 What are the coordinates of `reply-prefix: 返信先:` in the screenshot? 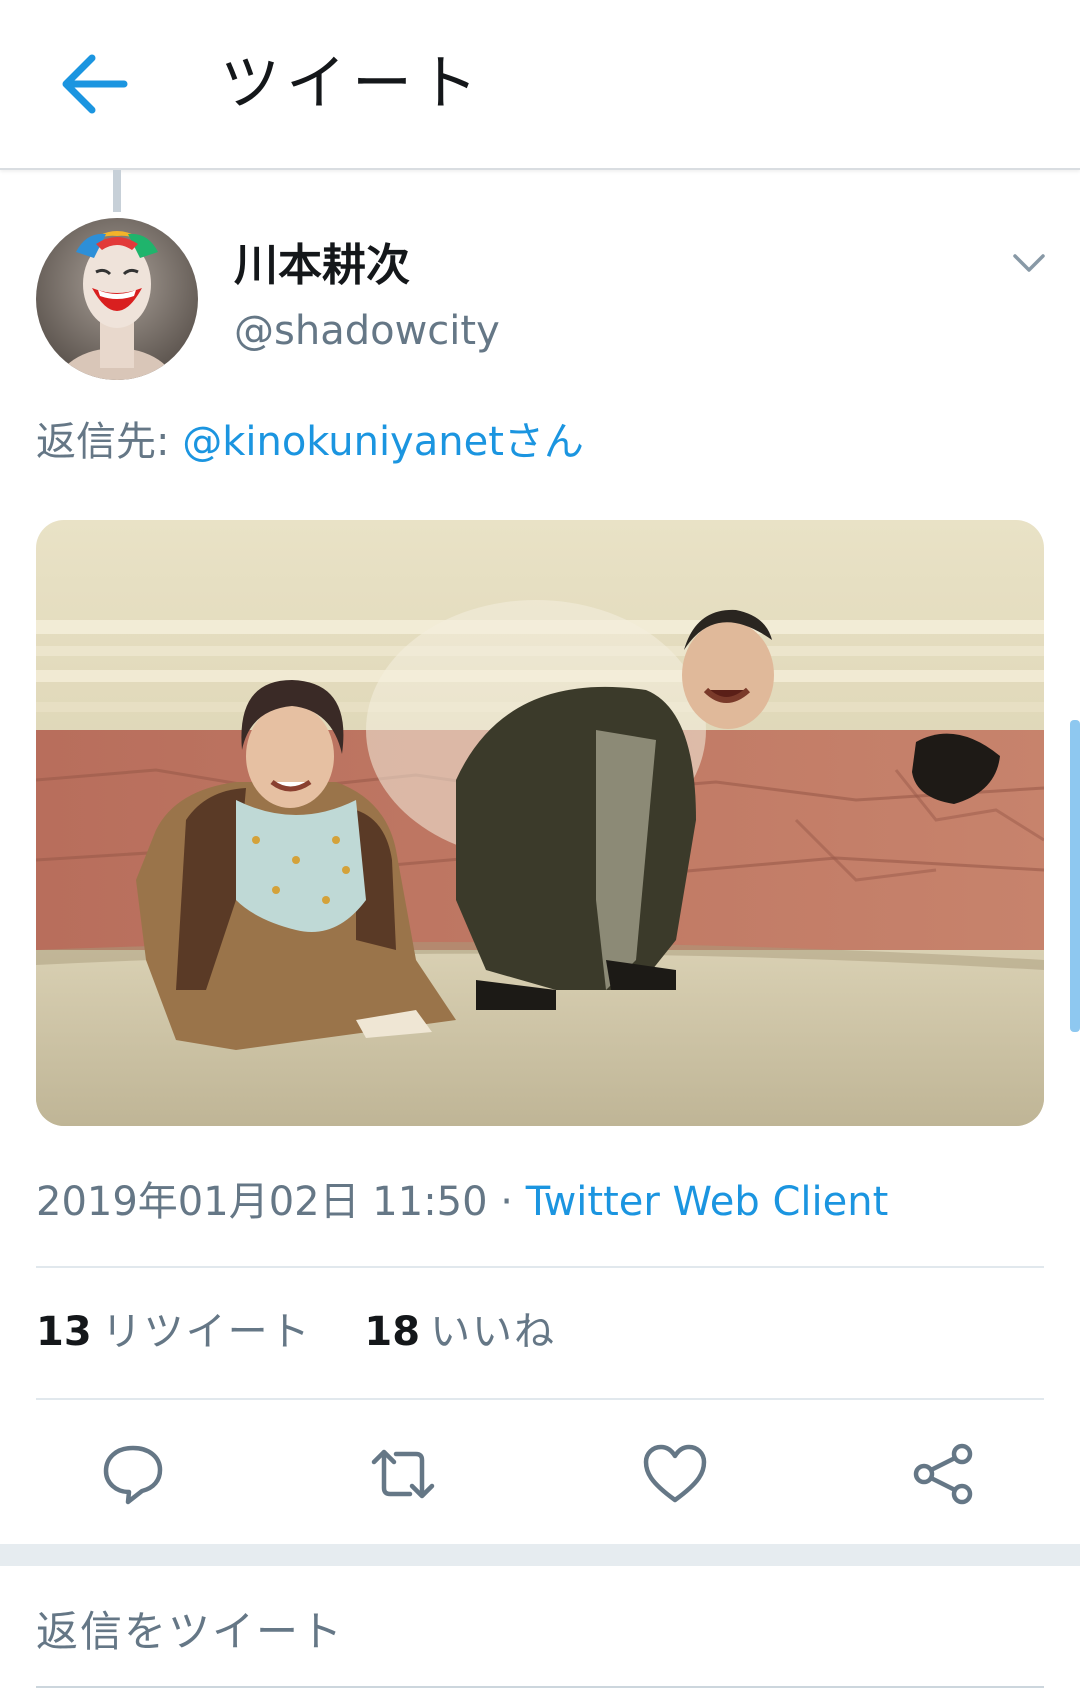 It's located at (109, 442).